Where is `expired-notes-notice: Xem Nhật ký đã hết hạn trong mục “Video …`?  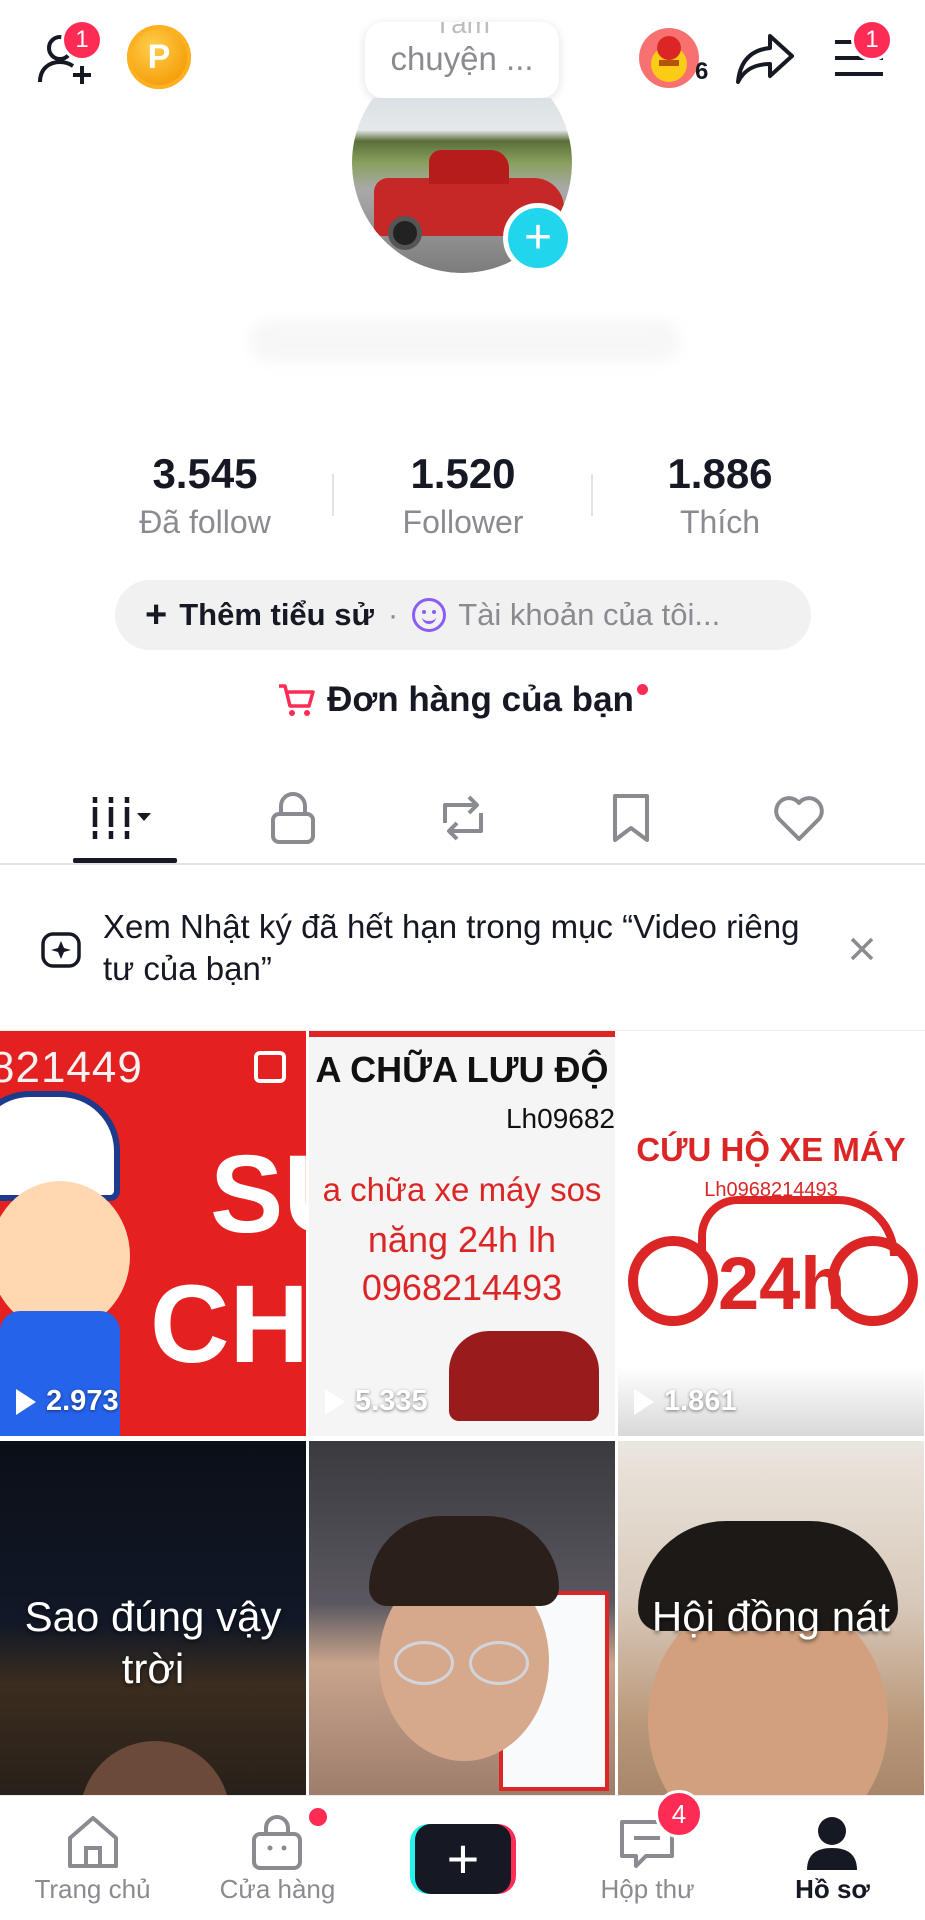
expired-notes-notice: Xem Nhật ký đã hết hạn trong mục “Video … is located at coordinates (462, 948).